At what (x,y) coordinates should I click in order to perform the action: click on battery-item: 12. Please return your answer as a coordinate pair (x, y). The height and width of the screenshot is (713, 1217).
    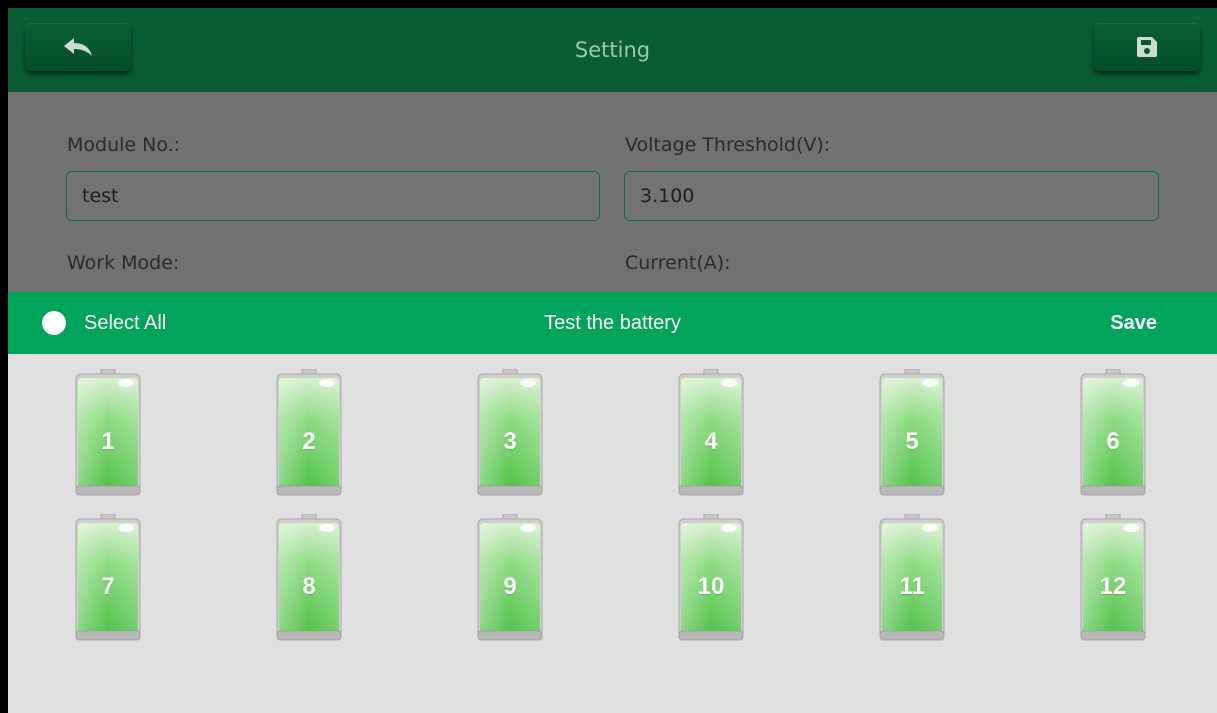
    Looking at the image, I should click on (1113, 578).